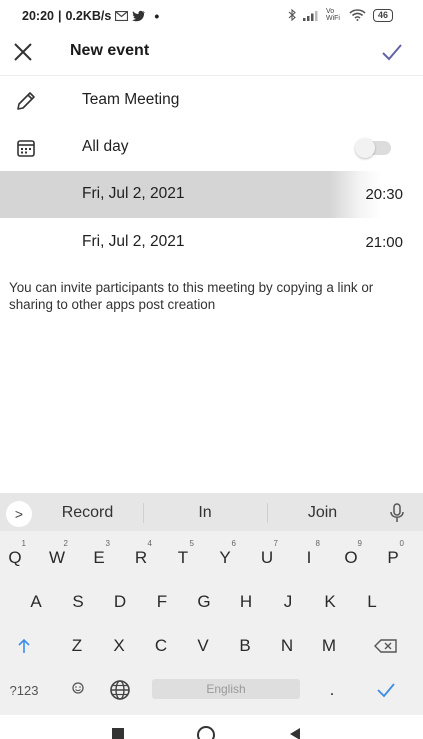 The image size is (423, 739). I want to click on suggestion-bar: > Record In Join, so click(211, 512).